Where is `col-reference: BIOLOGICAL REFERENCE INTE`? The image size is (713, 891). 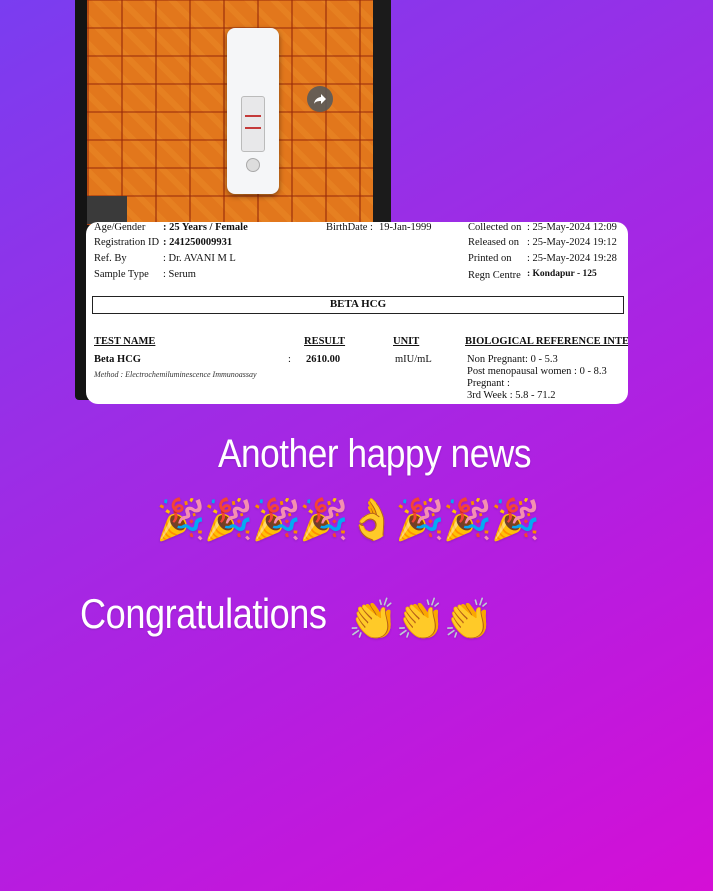 col-reference: BIOLOGICAL REFERENCE INTE is located at coordinates (546, 341).